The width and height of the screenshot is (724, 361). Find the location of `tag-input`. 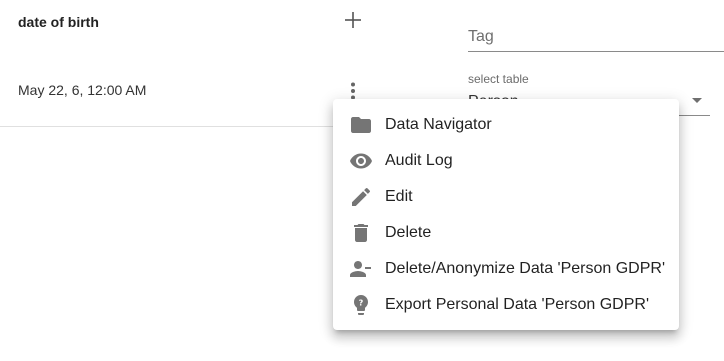

tag-input is located at coordinates (596, 35).